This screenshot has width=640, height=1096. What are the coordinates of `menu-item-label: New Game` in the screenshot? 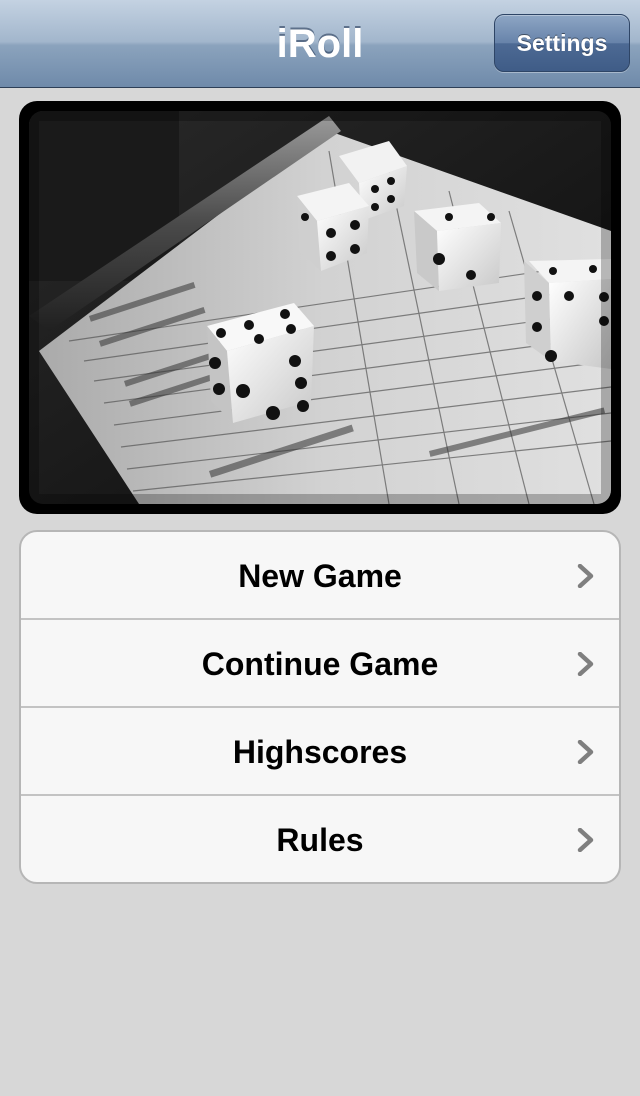 It's located at (320, 576).